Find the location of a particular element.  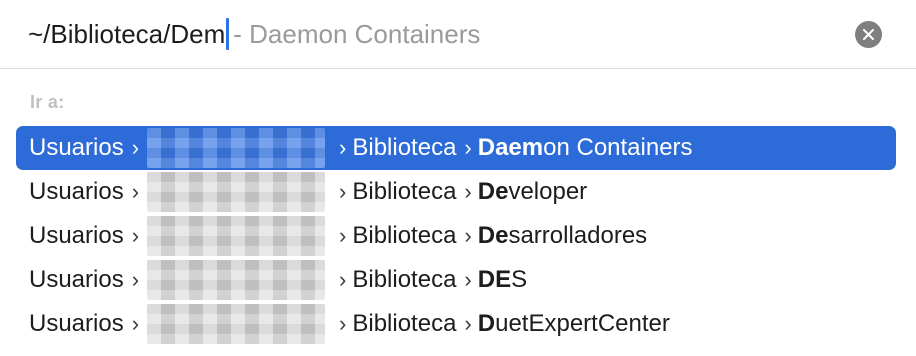

match-rest: uetExpertCenter is located at coordinates (582, 323).